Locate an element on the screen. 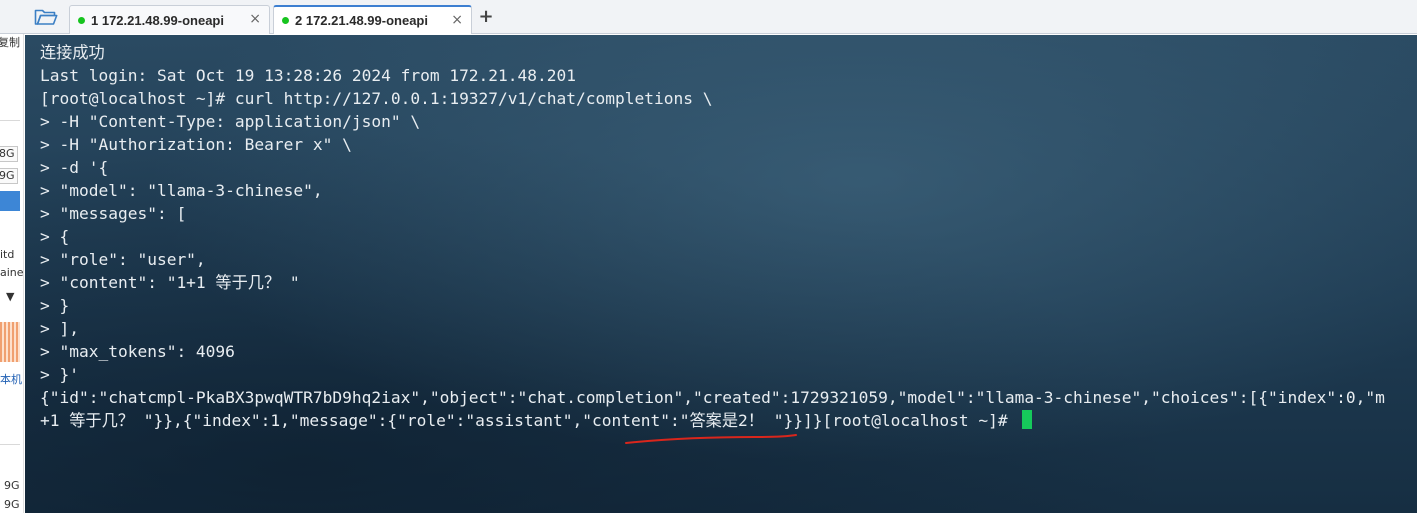 Image resolution: width=1417 pixels, height=513 pixels. terminal-line: > ], is located at coordinates (59, 328).